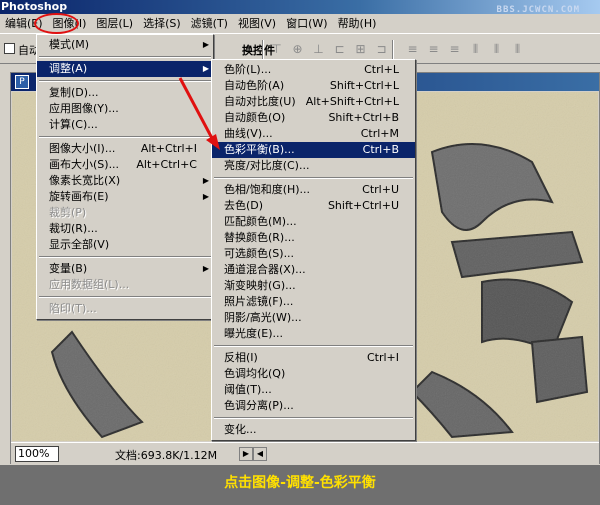  I want to click on zoom-field: 100%, so click(37, 454).